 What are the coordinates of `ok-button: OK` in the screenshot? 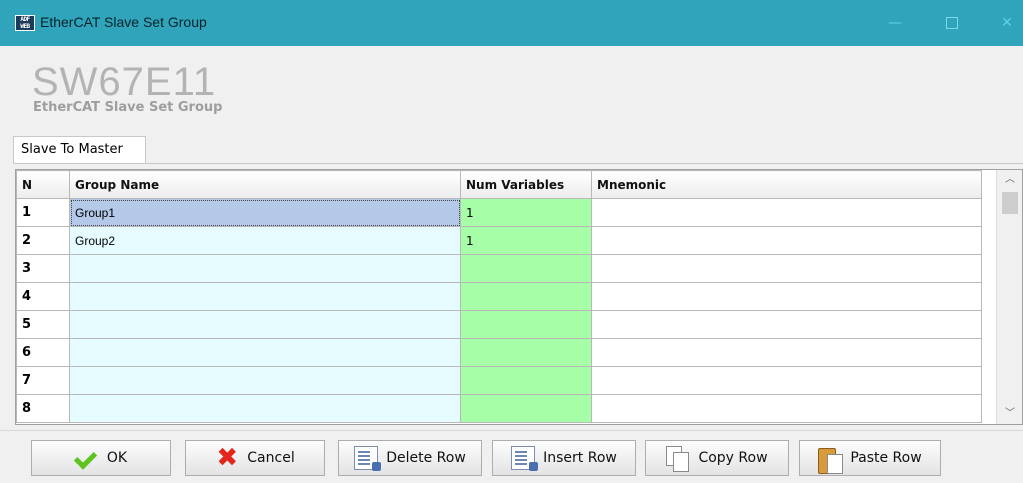 It's located at (101, 458).